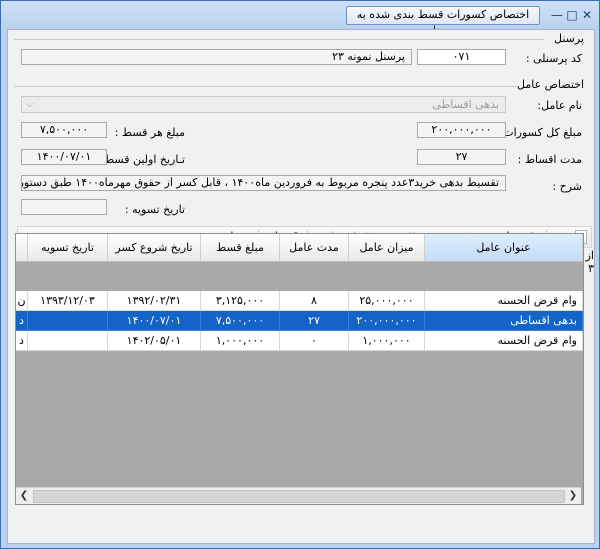 This screenshot has width=600, height=549. I want to click on personnel-code-label: کد پرسنلی :, so click(553, 58).